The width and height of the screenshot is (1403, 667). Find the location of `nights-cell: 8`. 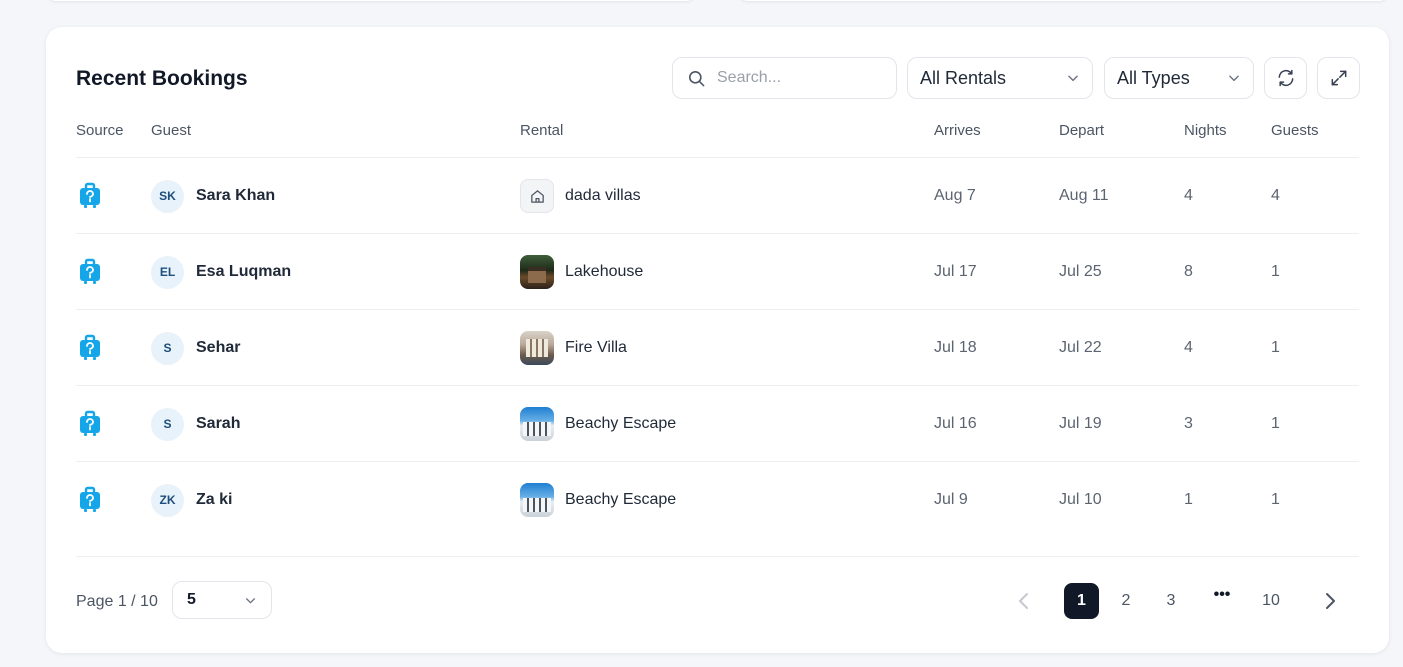

nights-cell: 8 is located at coordinates (1188, 271).